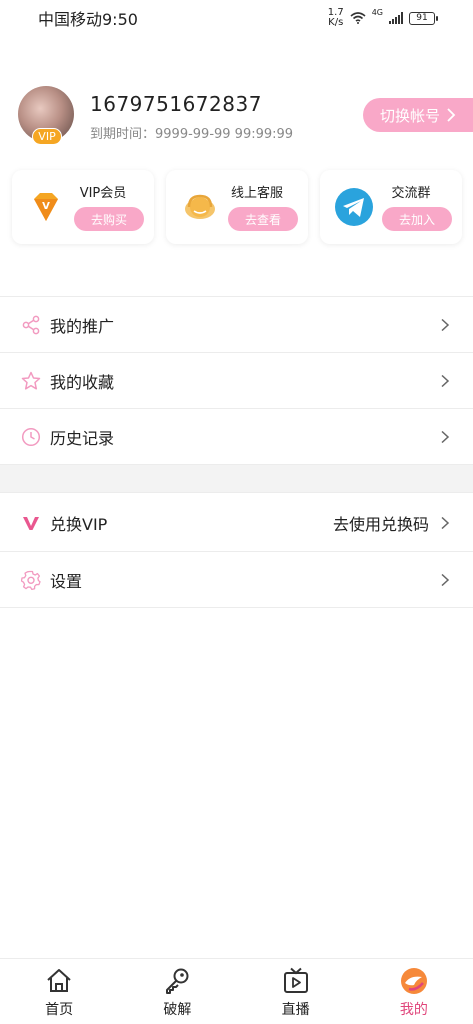  I want to click on net-speed: 1.7 K/s, so click(335, 17).